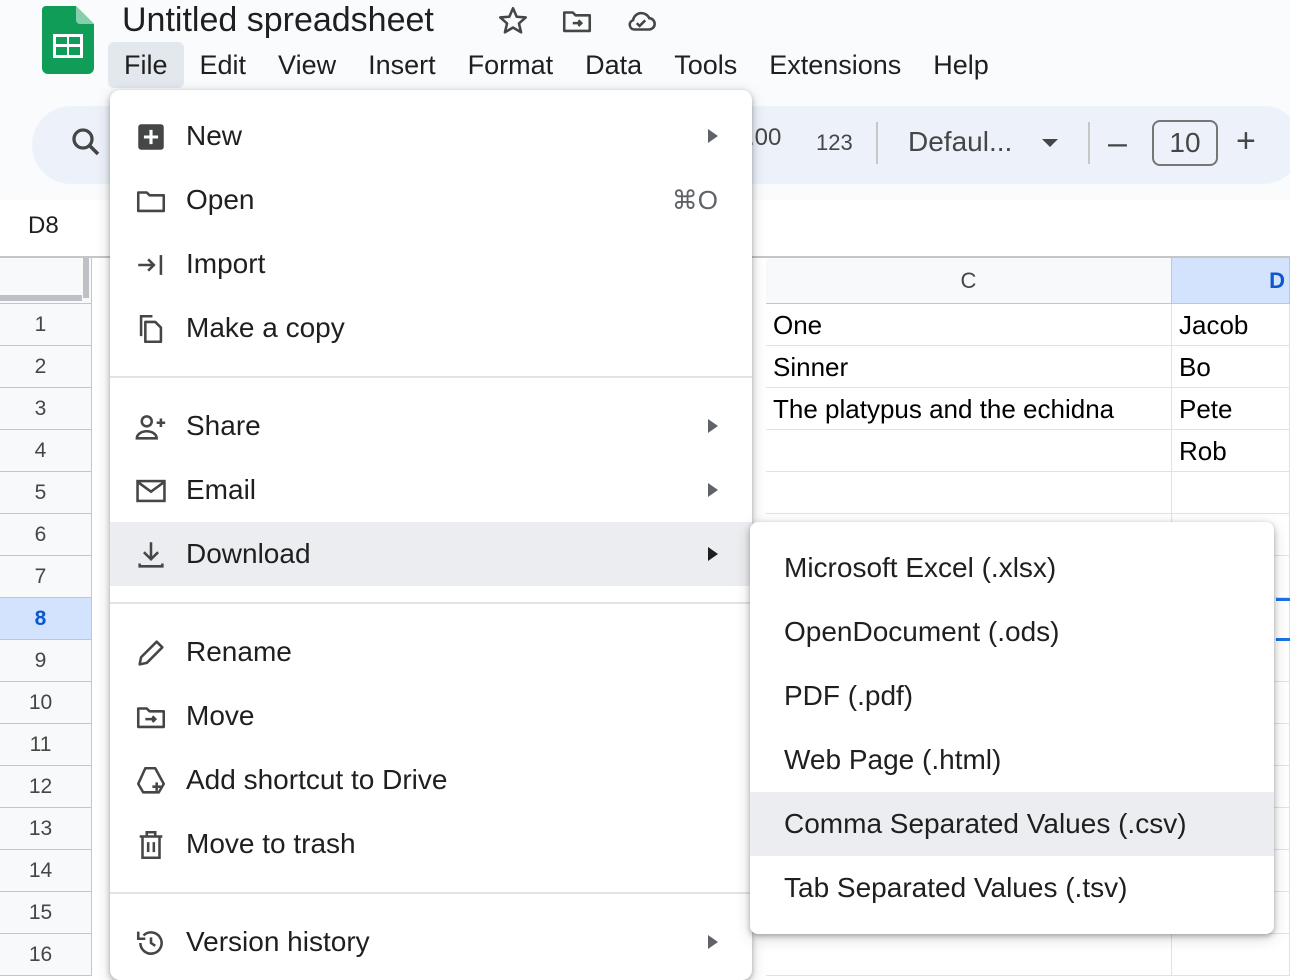  What do you see at coordinates (969, 409) in the screenshot?
I see `cell-c: The platypus and the echidna` at bounding box center [969, 409].